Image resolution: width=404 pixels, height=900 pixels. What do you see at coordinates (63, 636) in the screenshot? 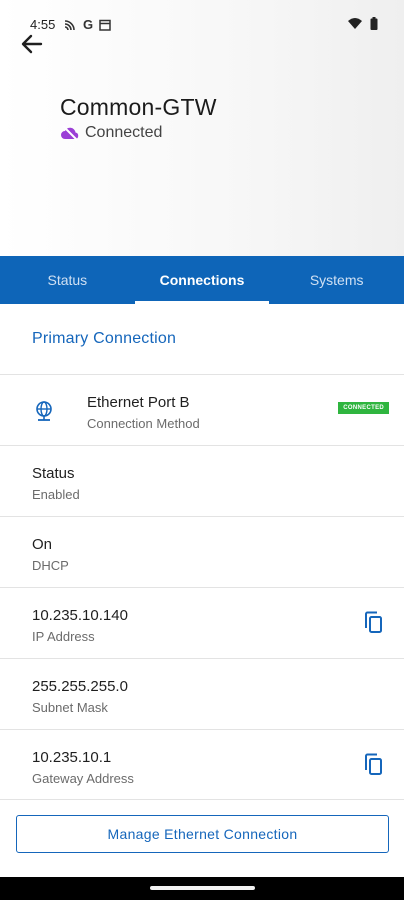
I see `ip-address-label: IP Address` at bounding box center [63, 636].